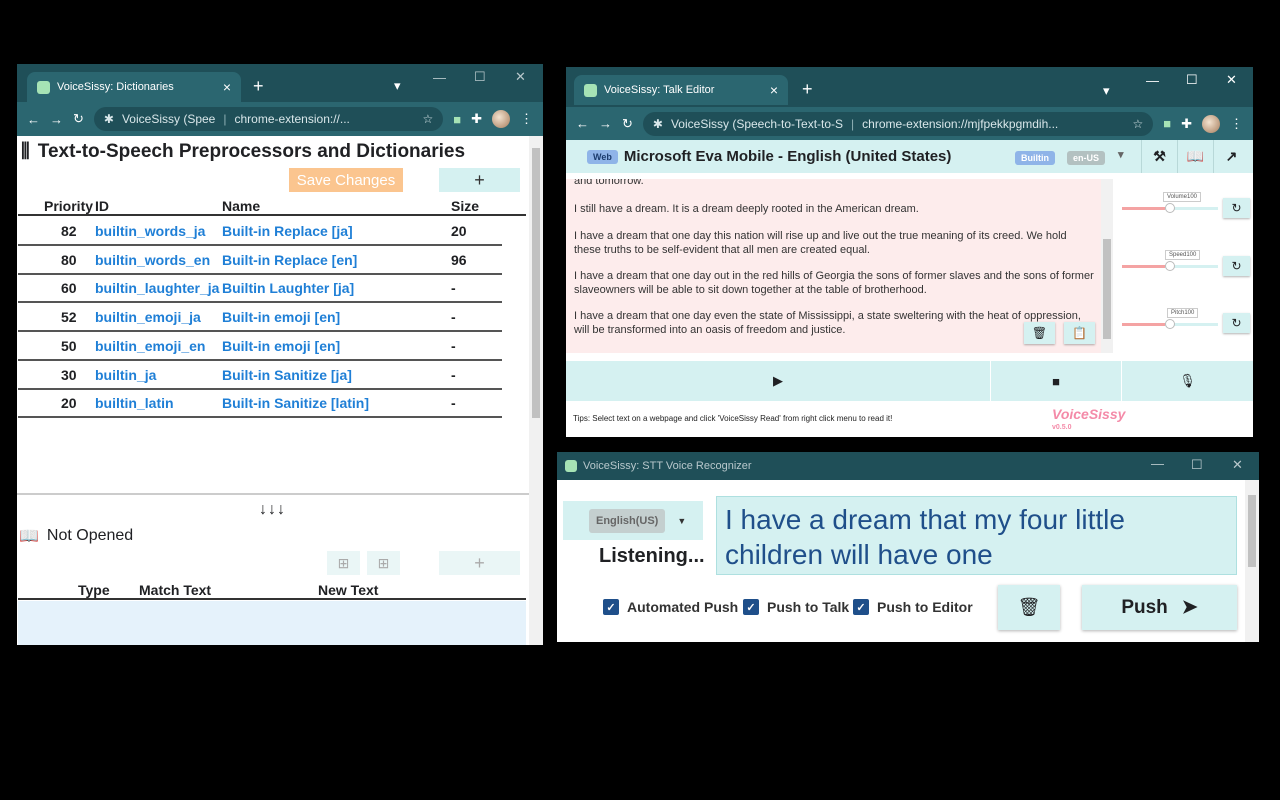  I want to click on scrollbar, so click(536, 390).